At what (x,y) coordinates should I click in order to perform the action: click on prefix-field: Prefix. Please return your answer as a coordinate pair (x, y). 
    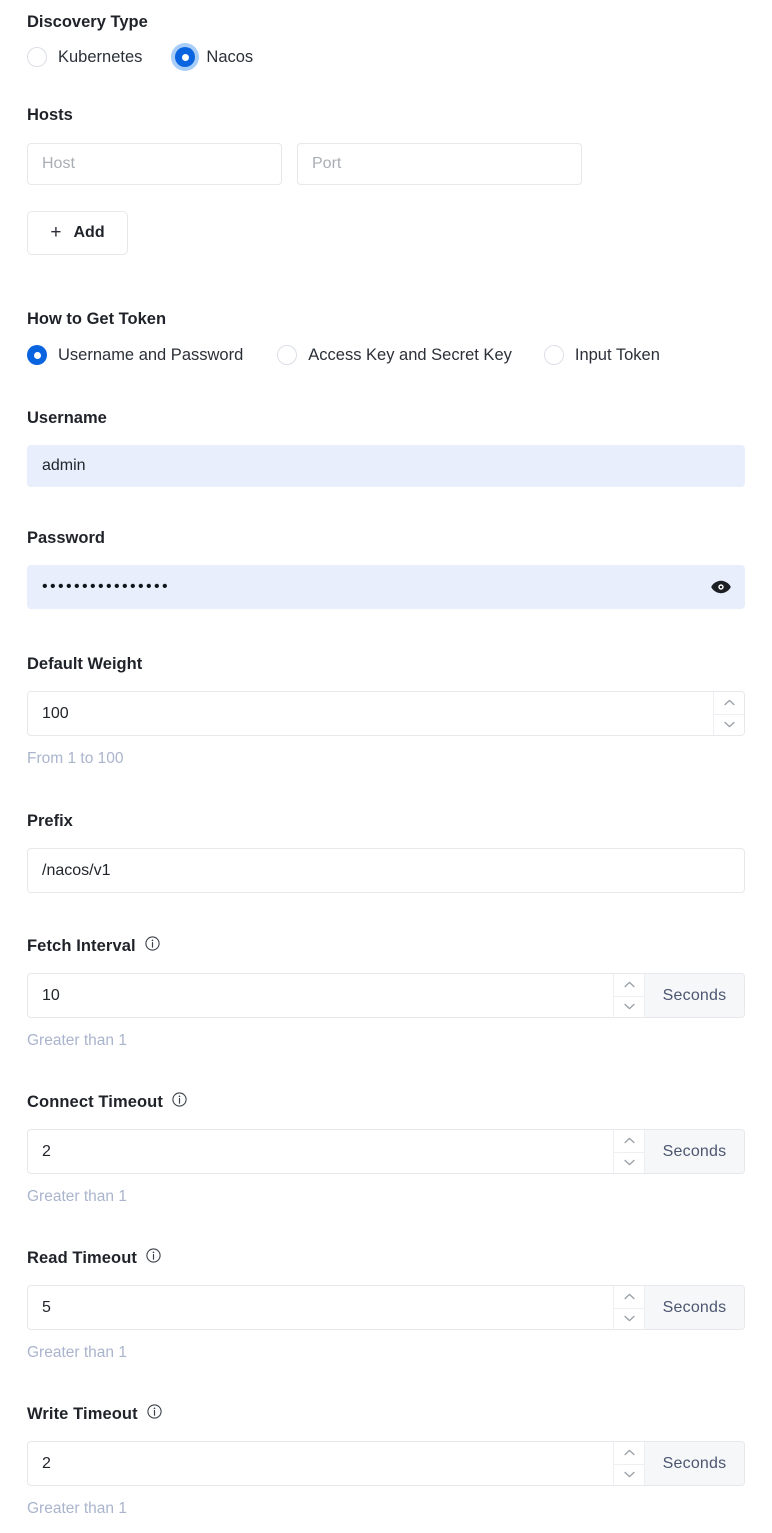
    Looking at the image, I should click on (386, 851).